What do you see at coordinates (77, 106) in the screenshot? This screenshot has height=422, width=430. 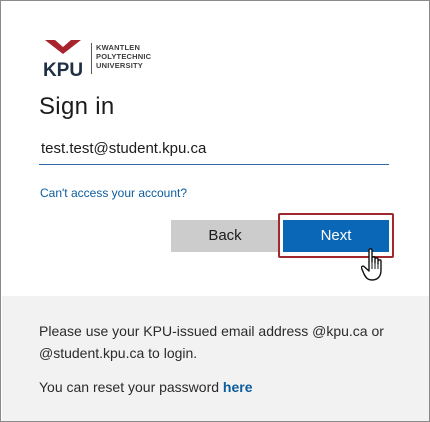 I see `page-title: Sign in` at bounding box center [77, 106].